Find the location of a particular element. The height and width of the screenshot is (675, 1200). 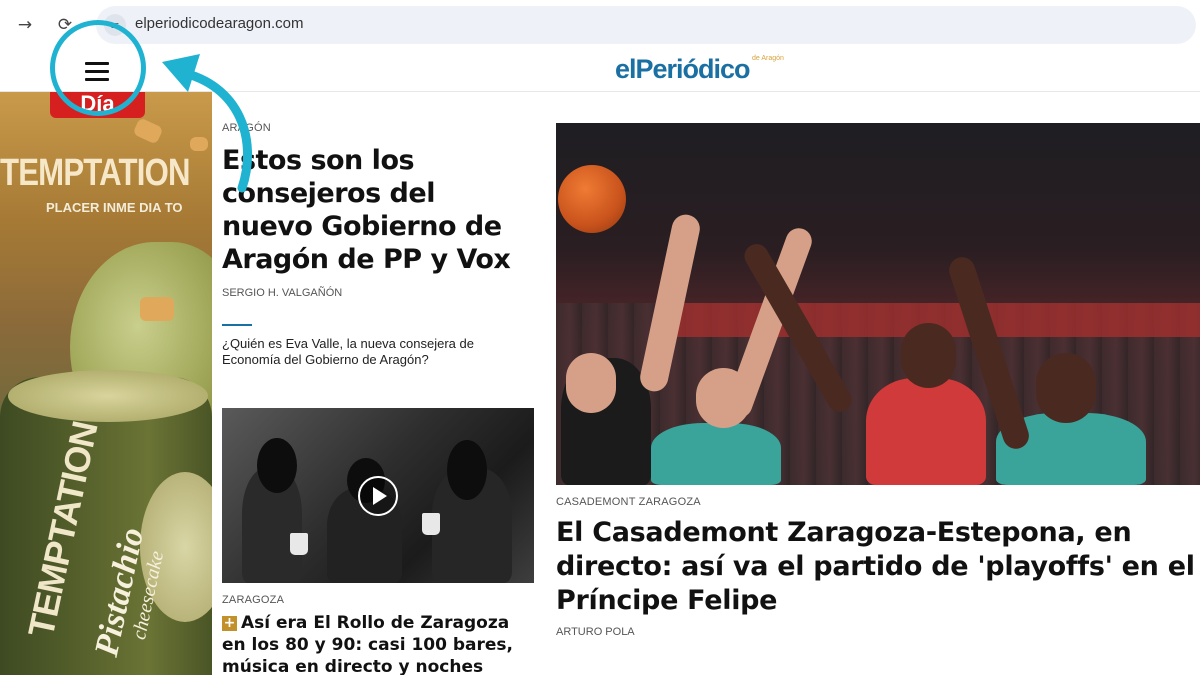

video-thumbnail is located at coordinates (378, 495).